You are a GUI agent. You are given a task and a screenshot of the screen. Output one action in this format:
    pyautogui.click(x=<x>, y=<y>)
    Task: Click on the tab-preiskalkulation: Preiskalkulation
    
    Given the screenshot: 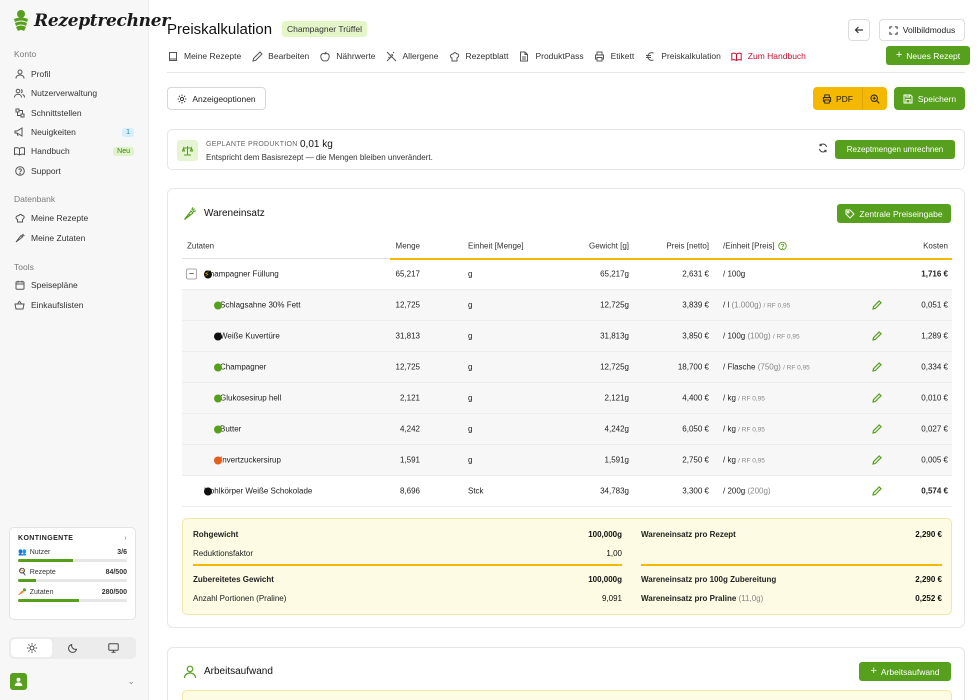 What is the action you would take?
    pyautogui.click(x=682, y=56)
    